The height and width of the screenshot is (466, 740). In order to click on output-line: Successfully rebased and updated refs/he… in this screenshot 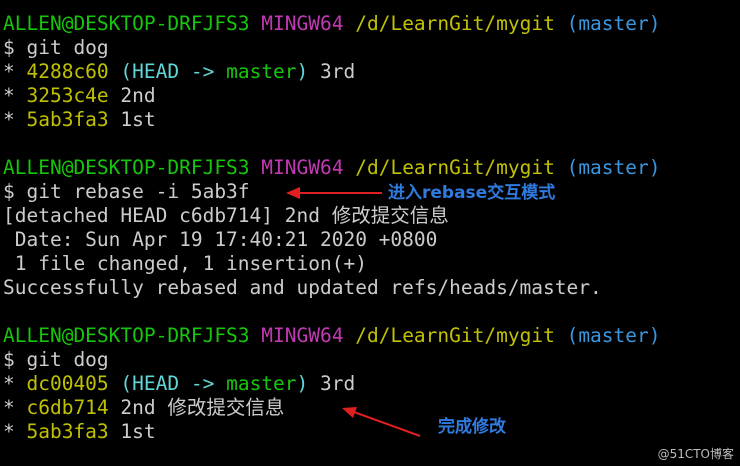, I will do `click(302, 287)`.